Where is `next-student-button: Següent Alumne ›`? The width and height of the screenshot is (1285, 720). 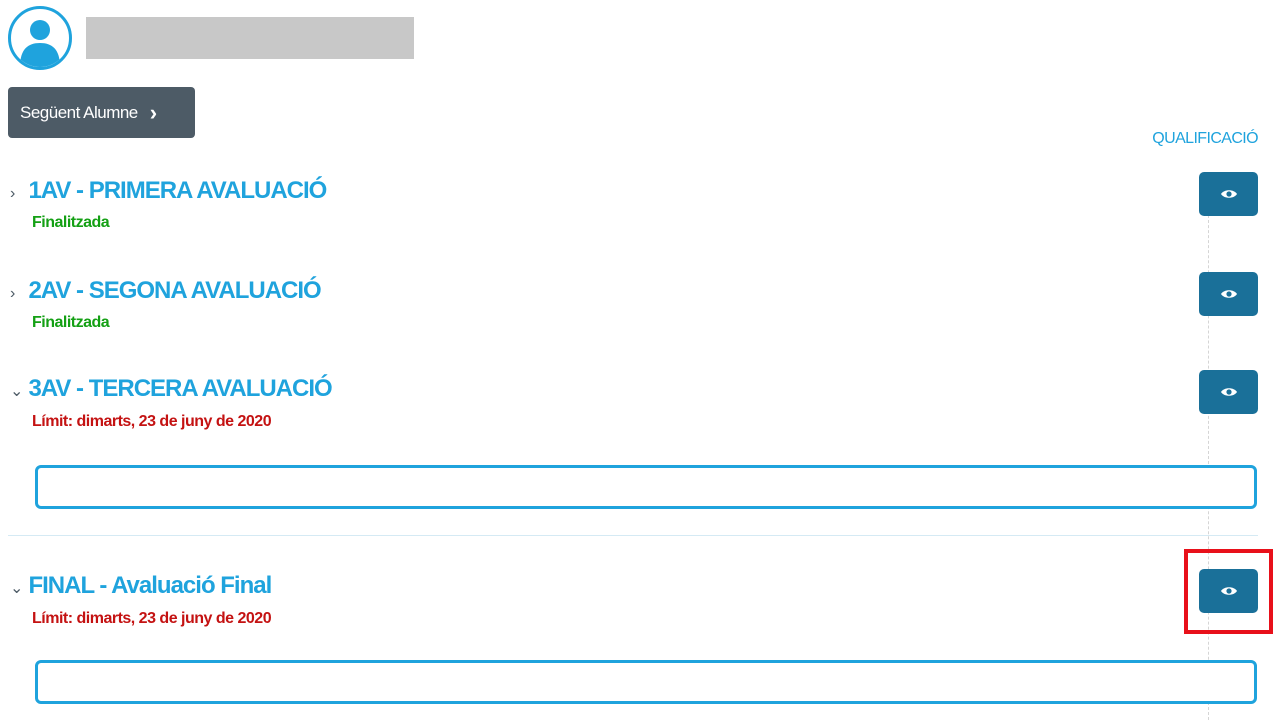
next-student-button: Següent Alumne › is located at coordinates (101, 112).